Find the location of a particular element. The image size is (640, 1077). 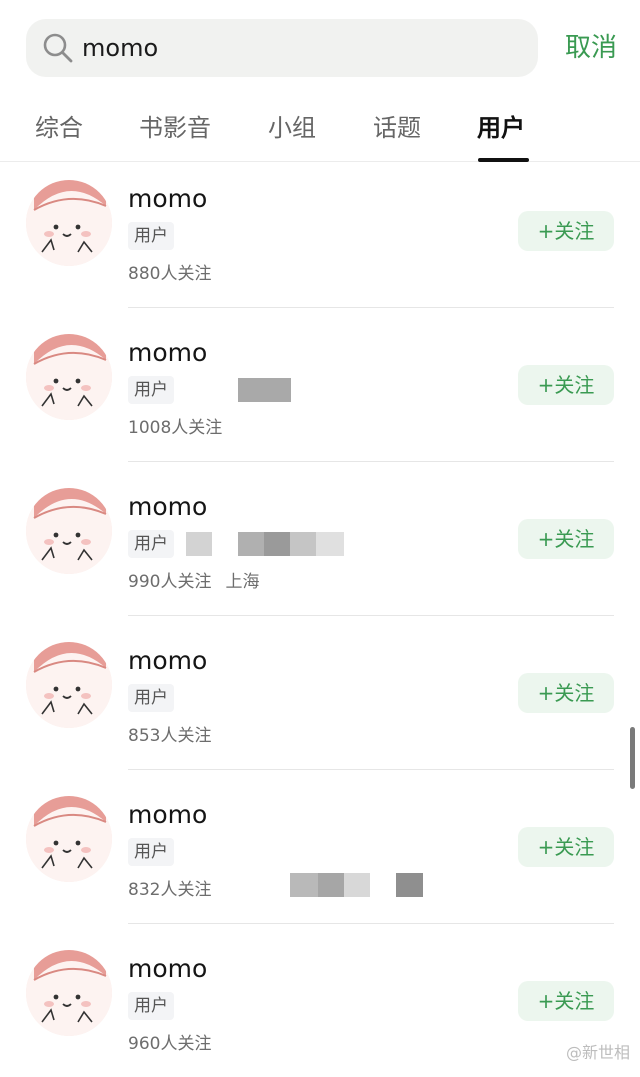

tab-bar: 综合 书影音 小组 话题 用户 is located at coordinates (320, 129).